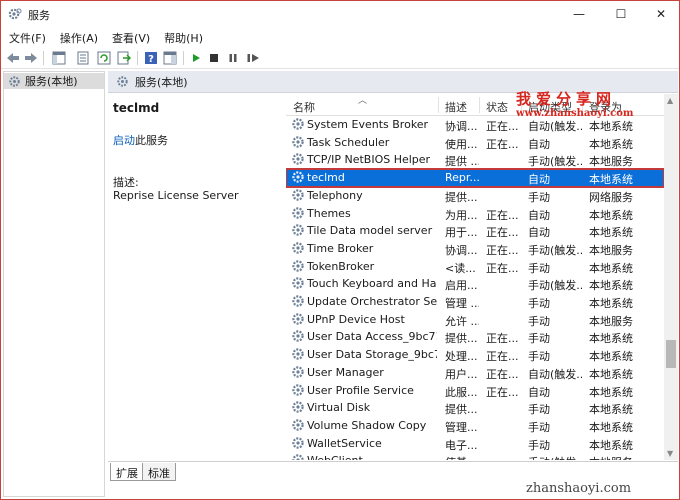 The height and width of the screenshot is (500, 680). Describe the element at coordinates (456, 107) in the screenshot. I see `column-header-description: 描述` at that location.